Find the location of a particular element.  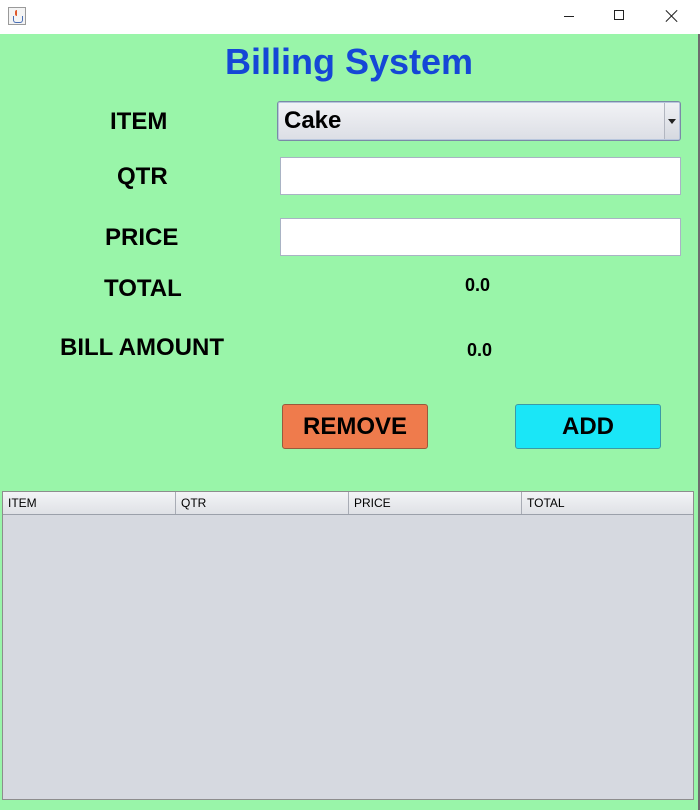

page-title: Billing System is located at coordinates (349, 61).